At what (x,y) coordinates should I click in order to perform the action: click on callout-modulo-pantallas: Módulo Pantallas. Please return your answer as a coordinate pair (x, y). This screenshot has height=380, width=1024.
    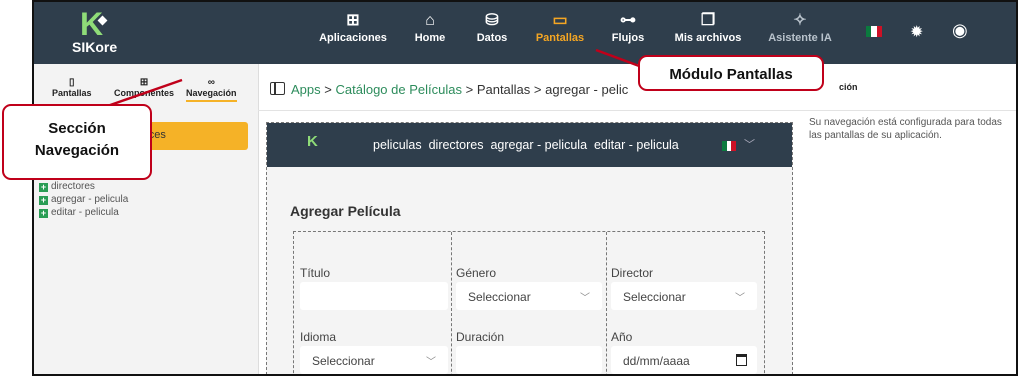
    Looking at the image, I should click on (731, 73).